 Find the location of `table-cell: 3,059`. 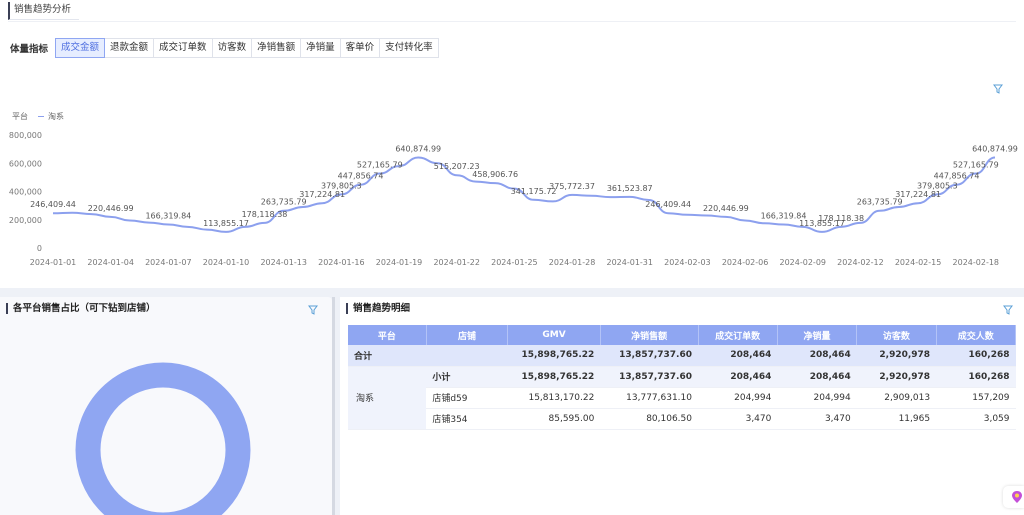

table-cell: 3,059 is located at coordinates (976, 419).